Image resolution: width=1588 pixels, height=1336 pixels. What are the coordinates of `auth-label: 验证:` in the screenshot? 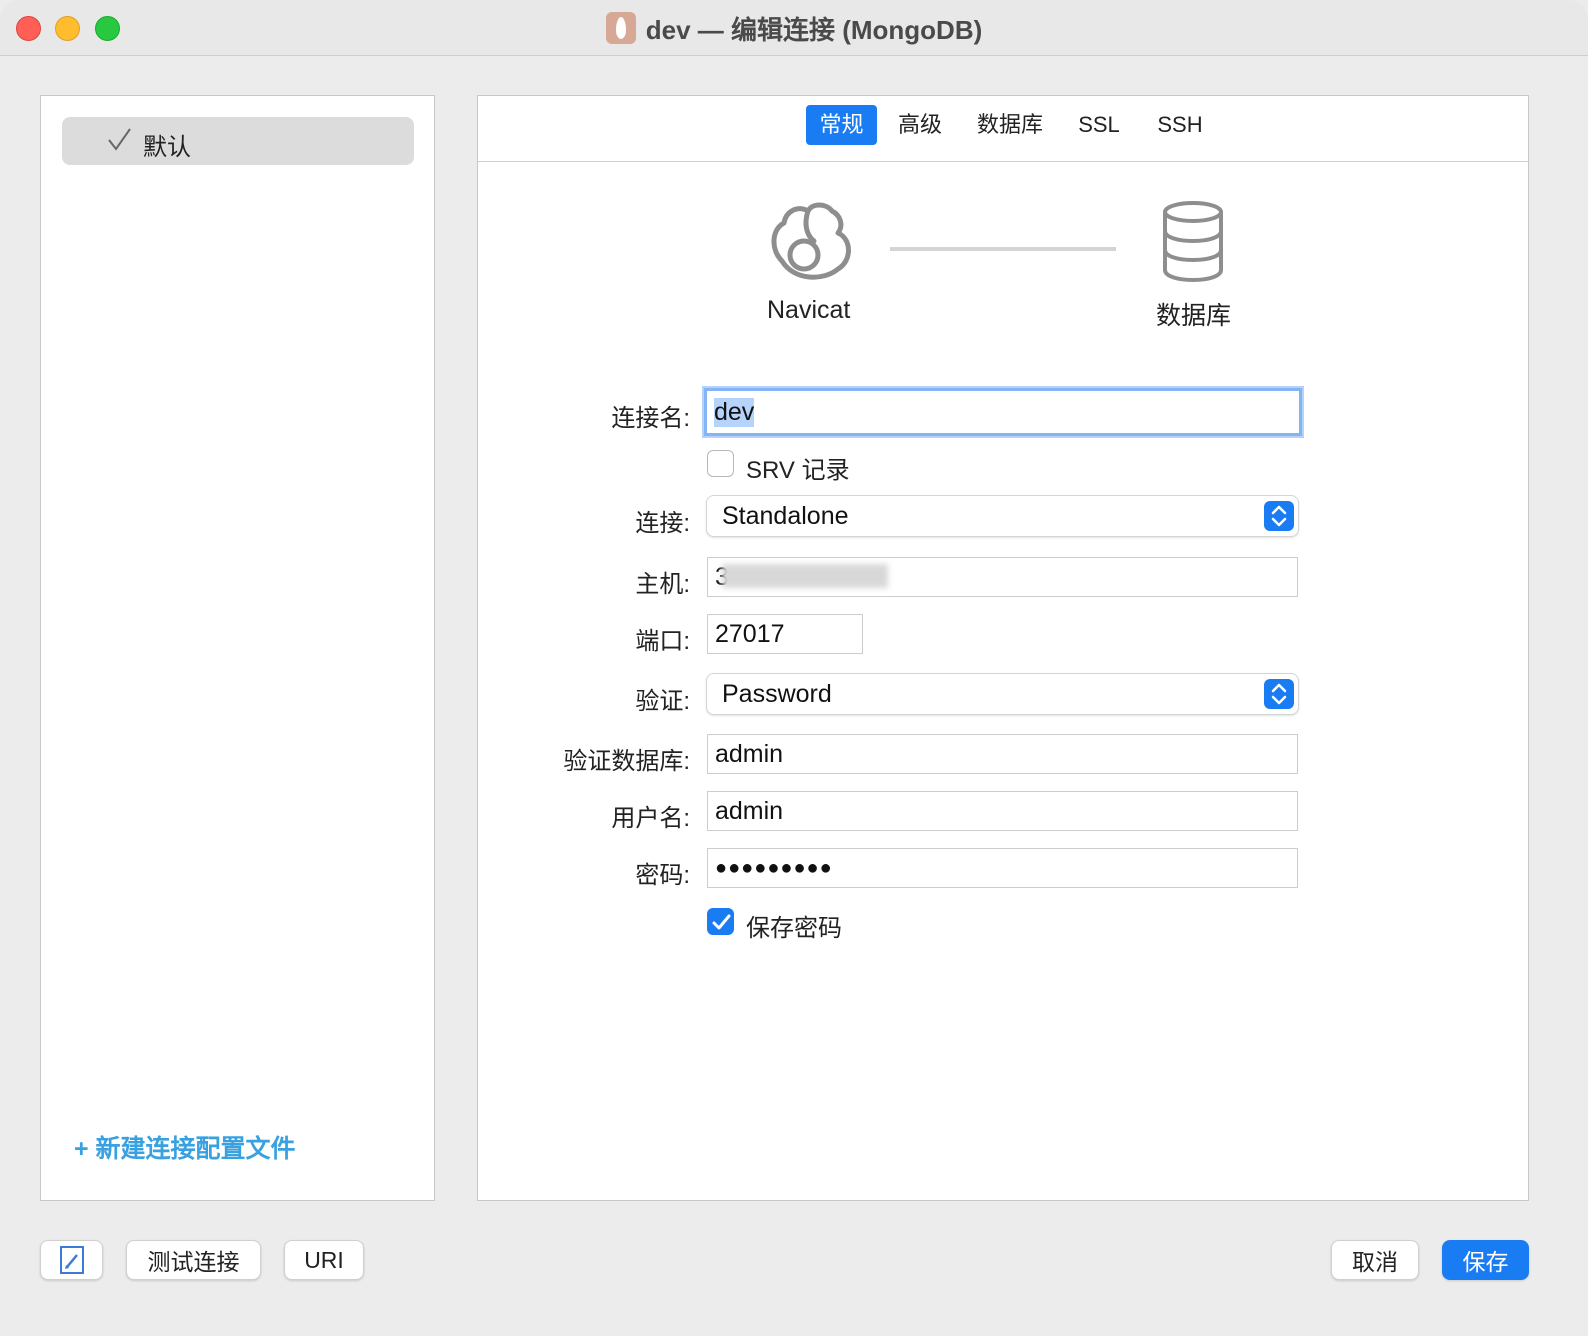 It's located at (662, 701).